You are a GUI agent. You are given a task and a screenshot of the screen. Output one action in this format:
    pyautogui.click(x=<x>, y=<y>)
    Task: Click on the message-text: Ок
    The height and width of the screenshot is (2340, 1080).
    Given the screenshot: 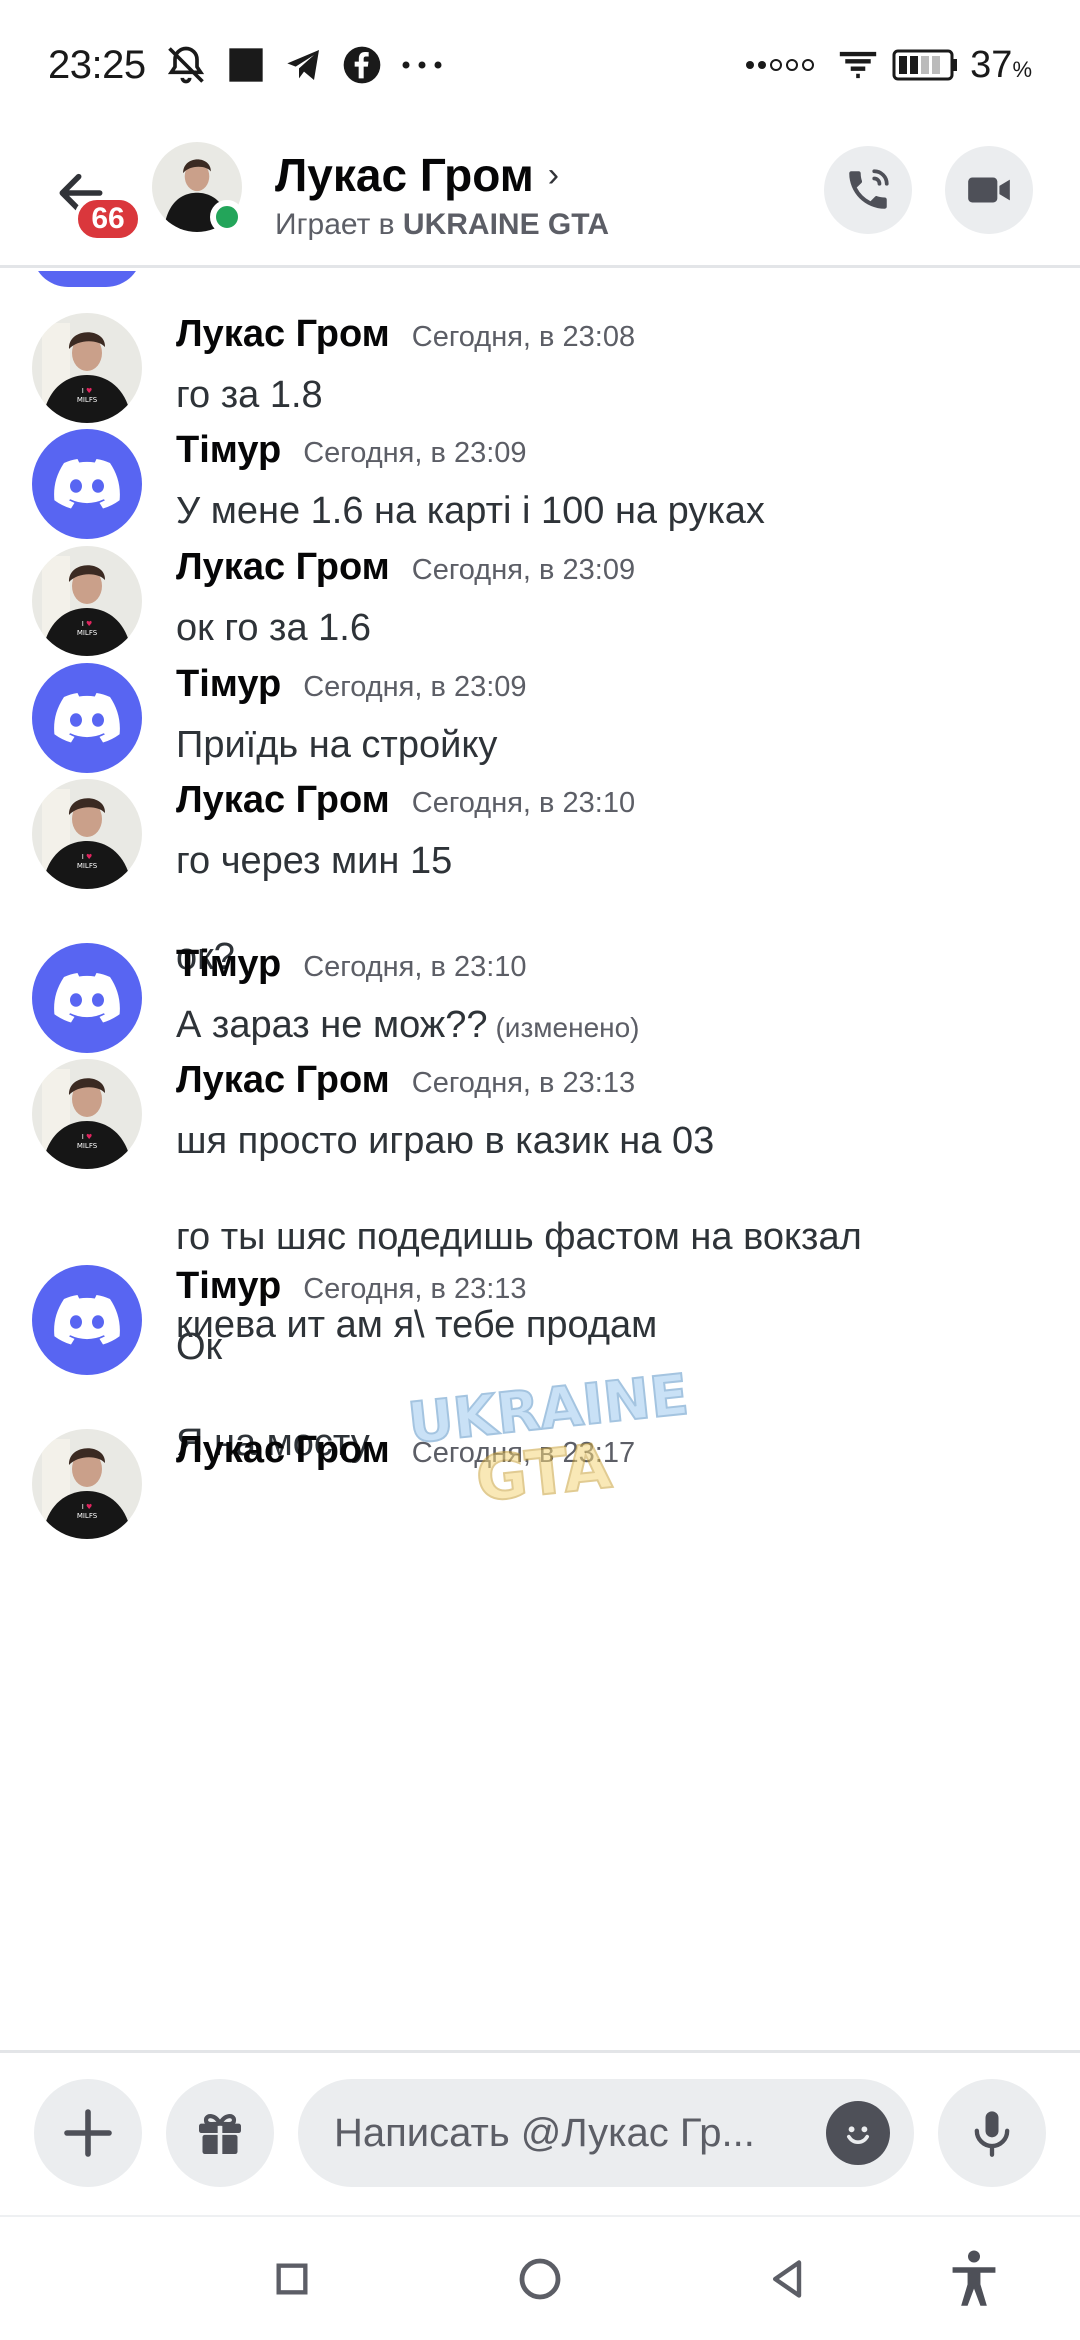 What is the action you would take?
    pyautogui.click(x=608, y=1347)
    